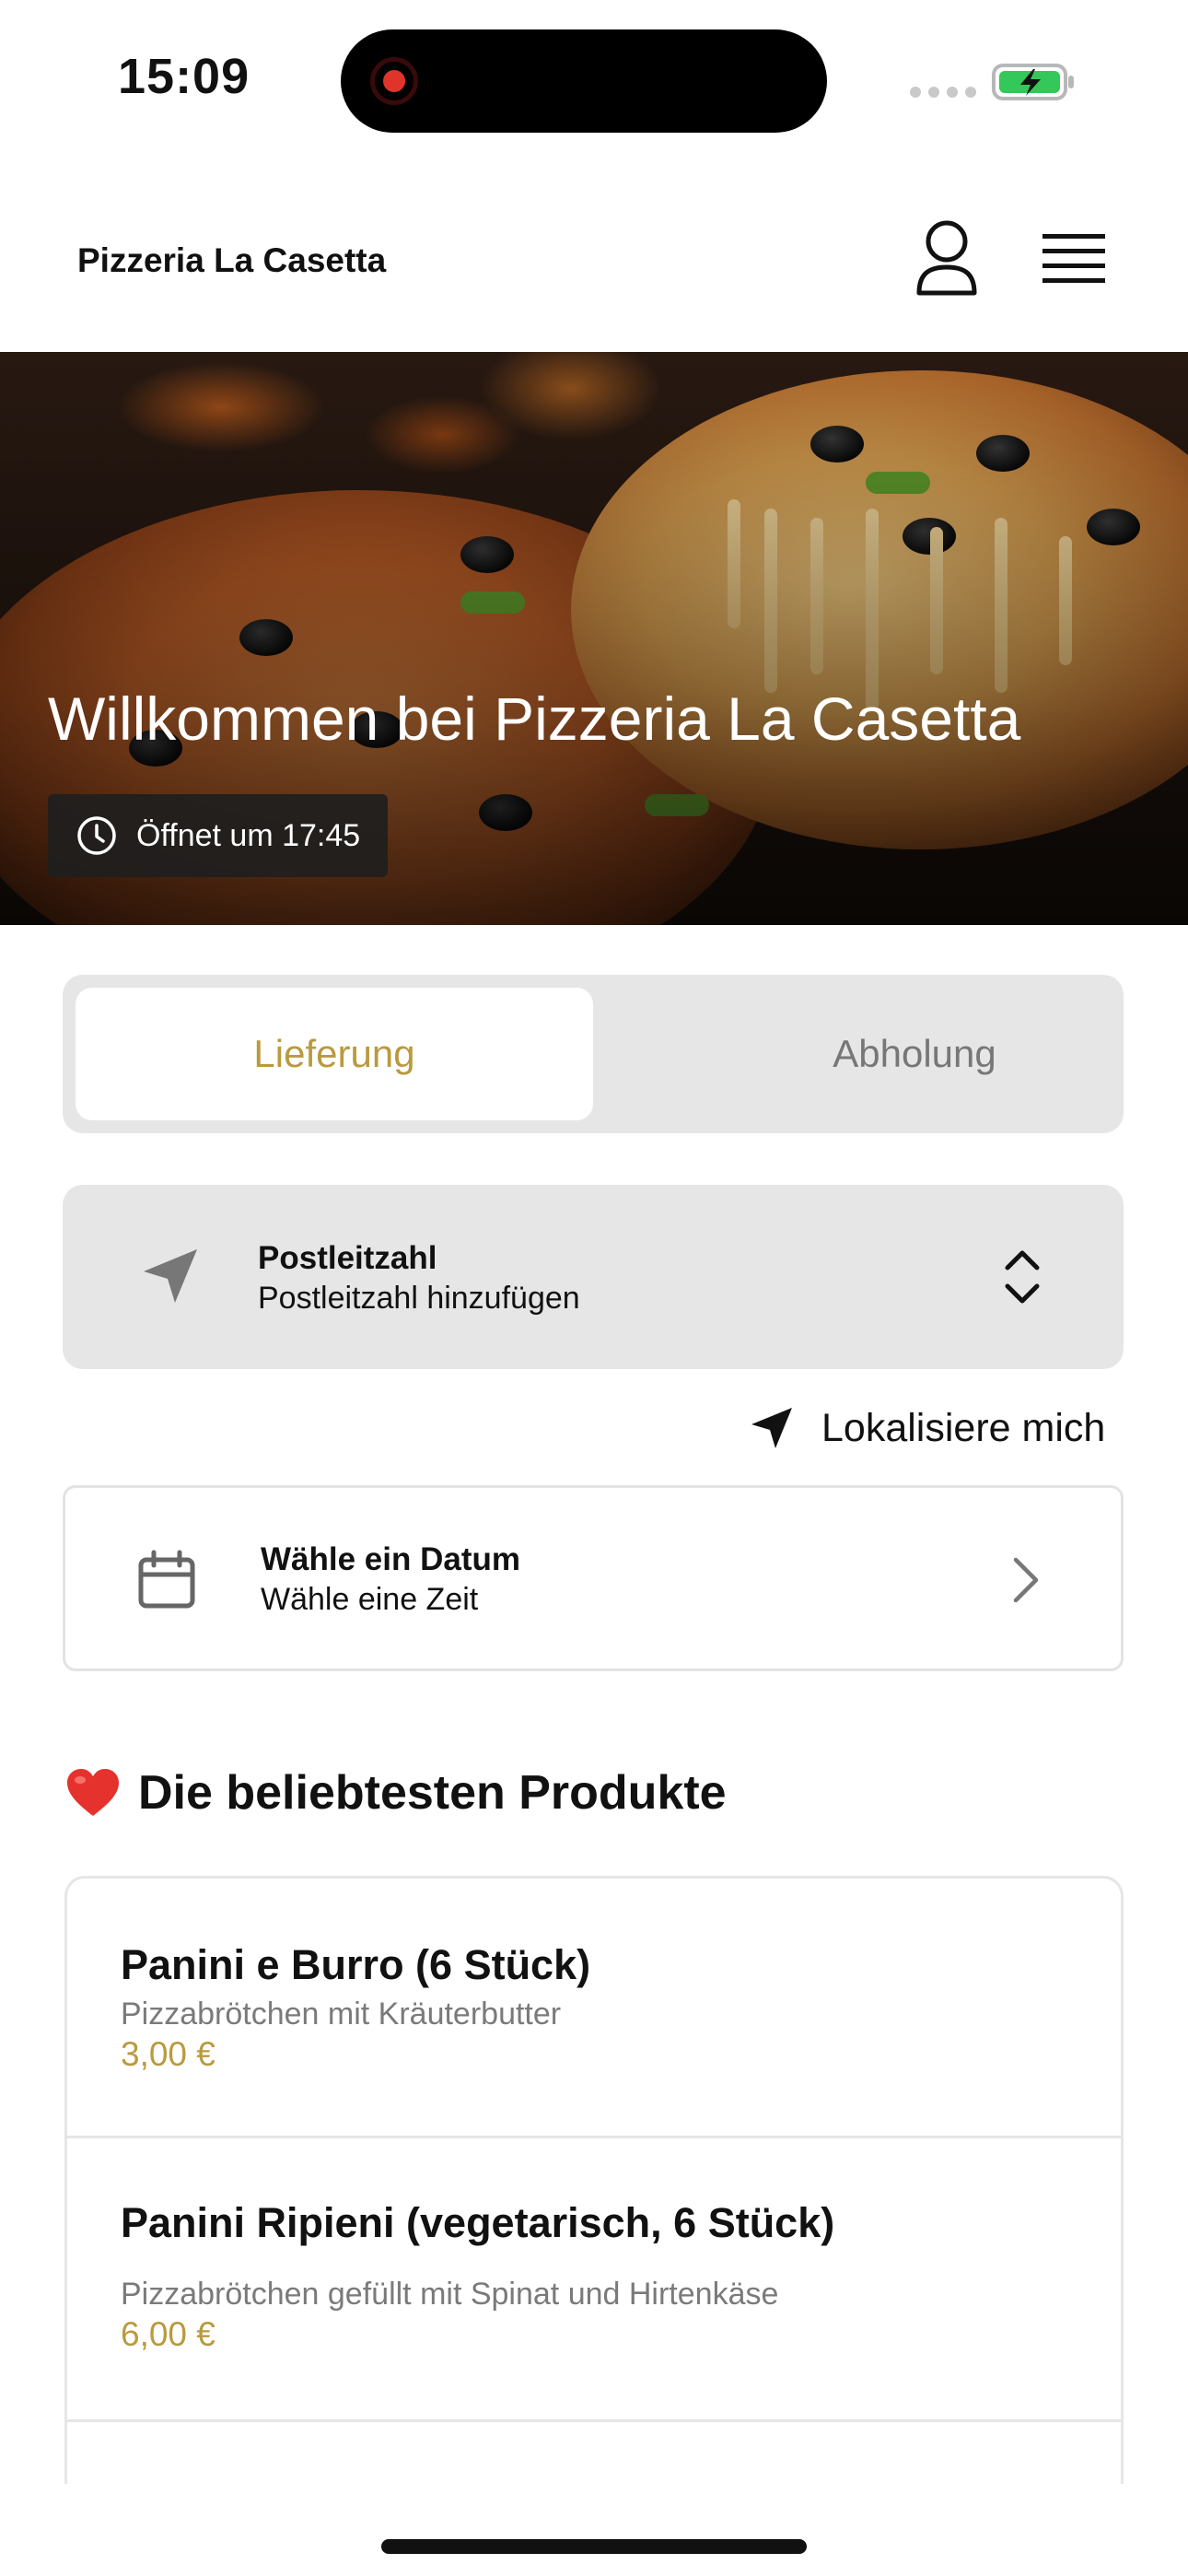  What do you see at coordinates (943, 92) in the screenshot?
I see `signal-icon` at bounding box center [943, 92].